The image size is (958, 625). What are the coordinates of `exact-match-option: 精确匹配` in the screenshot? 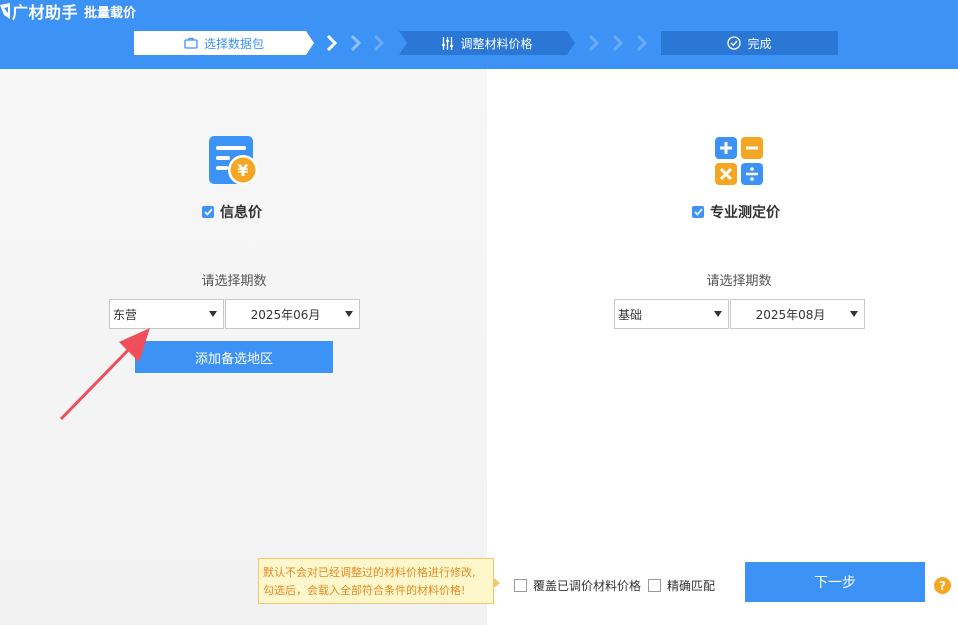 It's located at (681, 585).